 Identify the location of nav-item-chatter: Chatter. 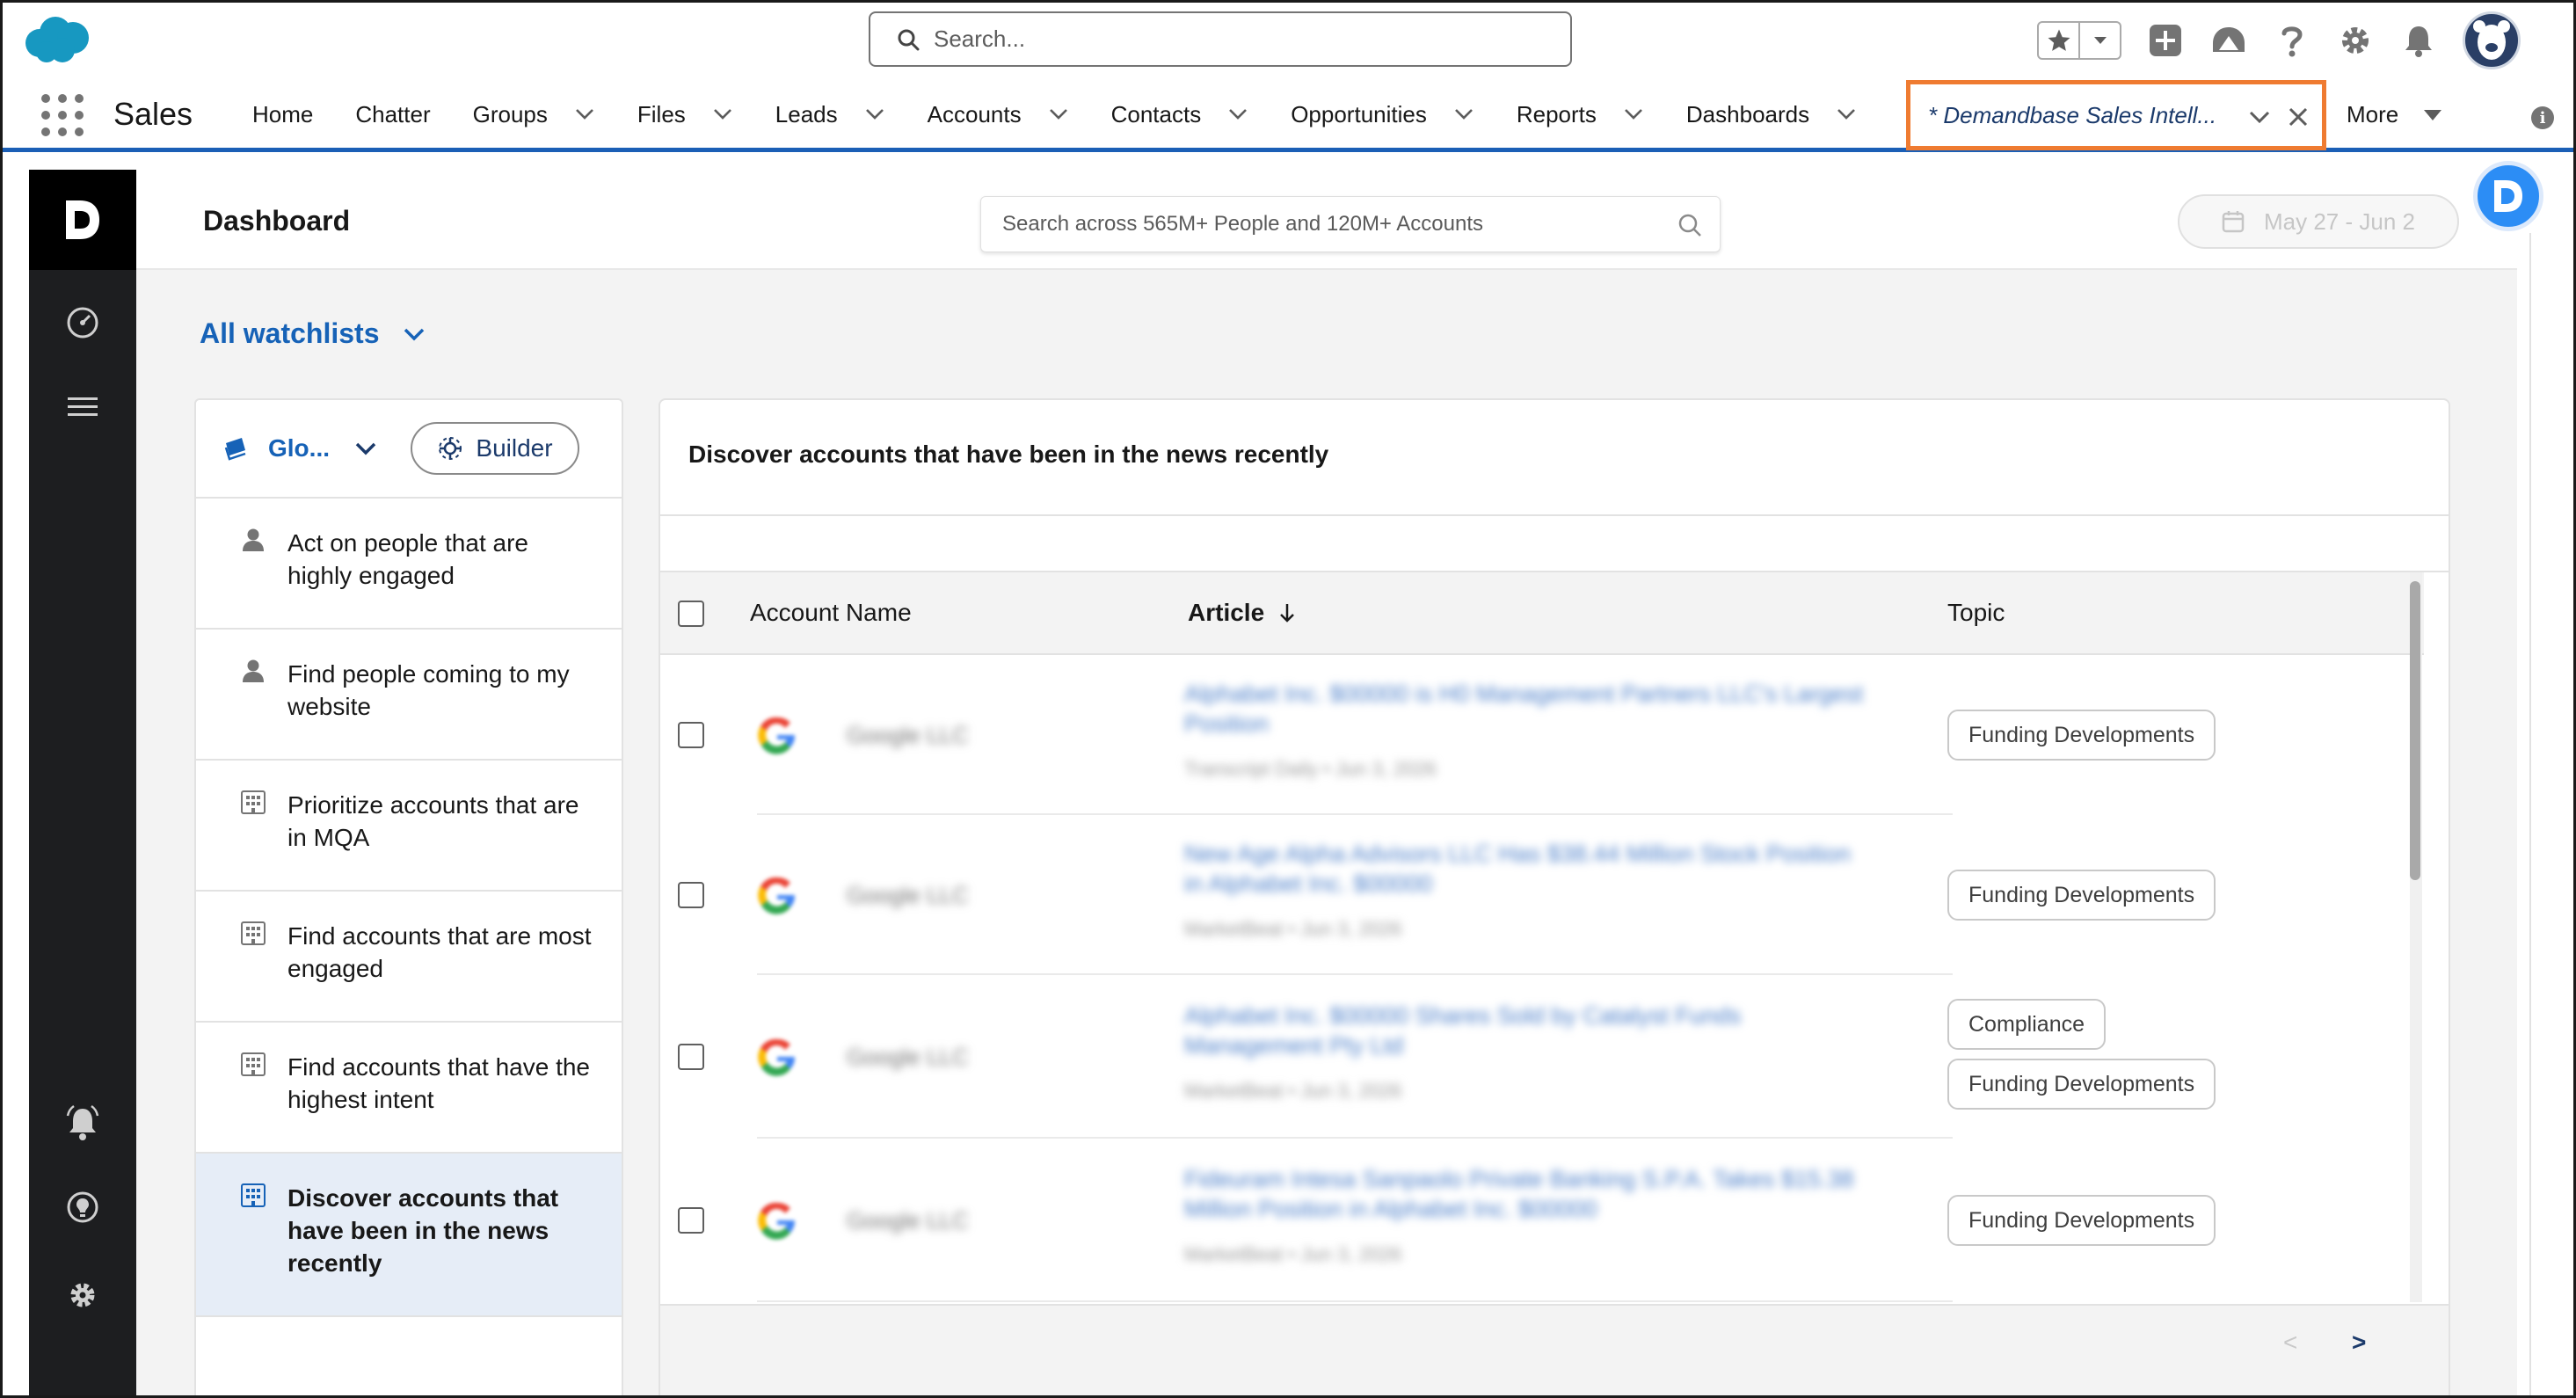
(392, 115).